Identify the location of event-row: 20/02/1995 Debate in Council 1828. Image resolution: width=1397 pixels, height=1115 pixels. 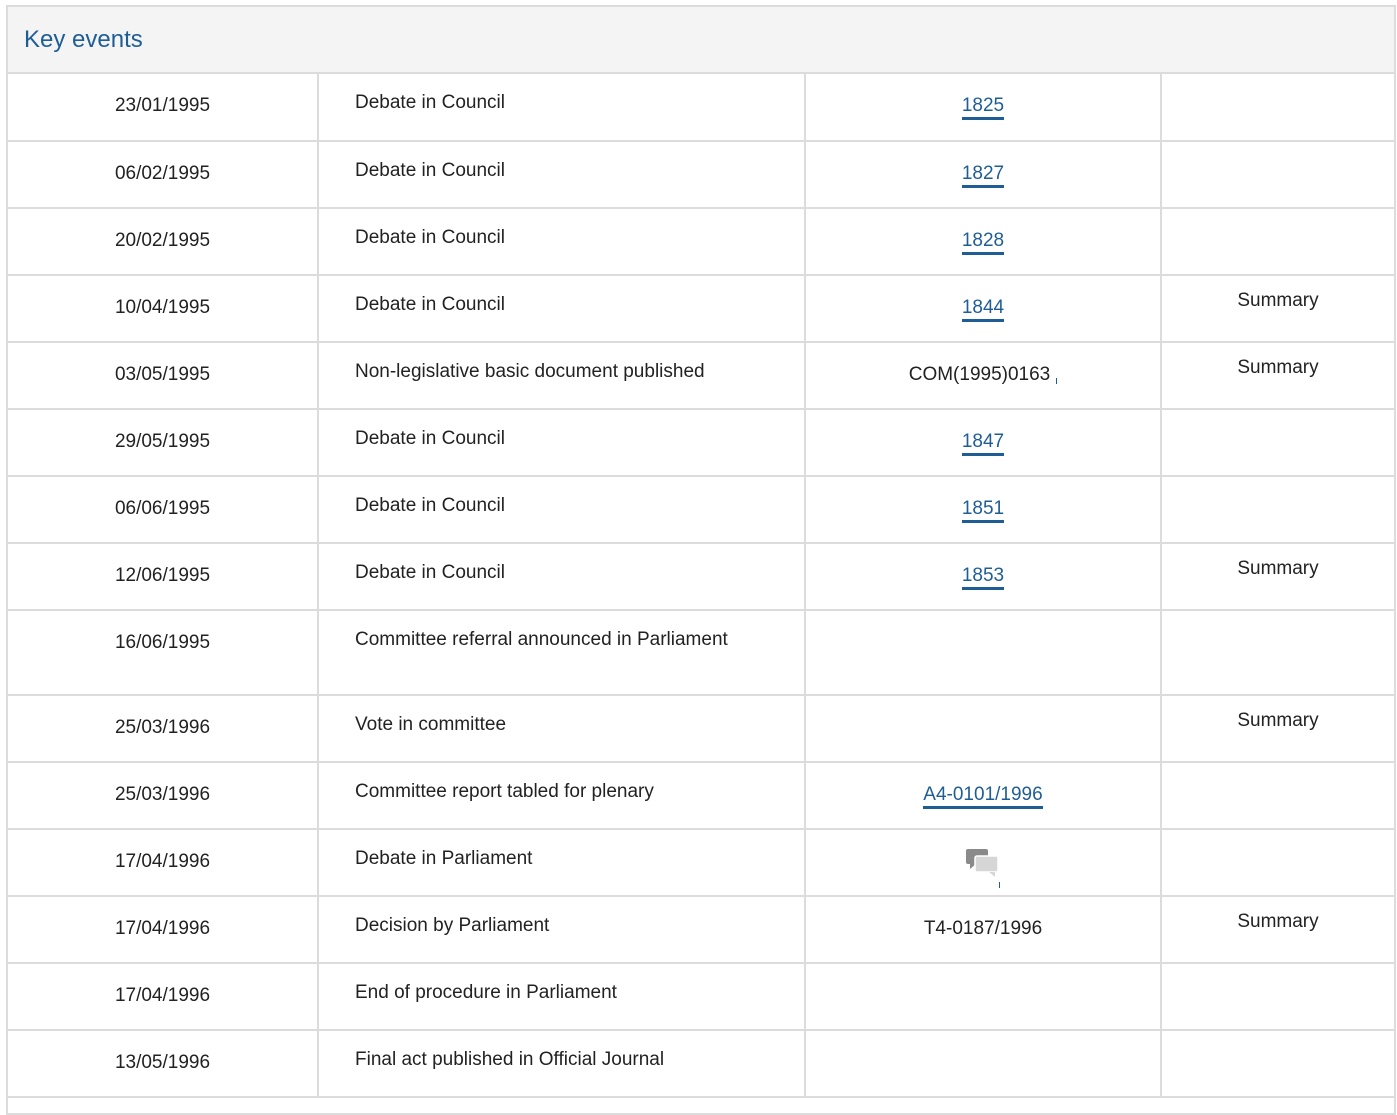
(701, 242).